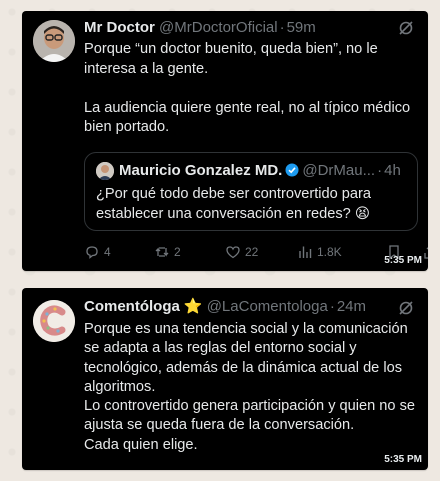  I want to click on reply-button: 4, so click(97, 252).